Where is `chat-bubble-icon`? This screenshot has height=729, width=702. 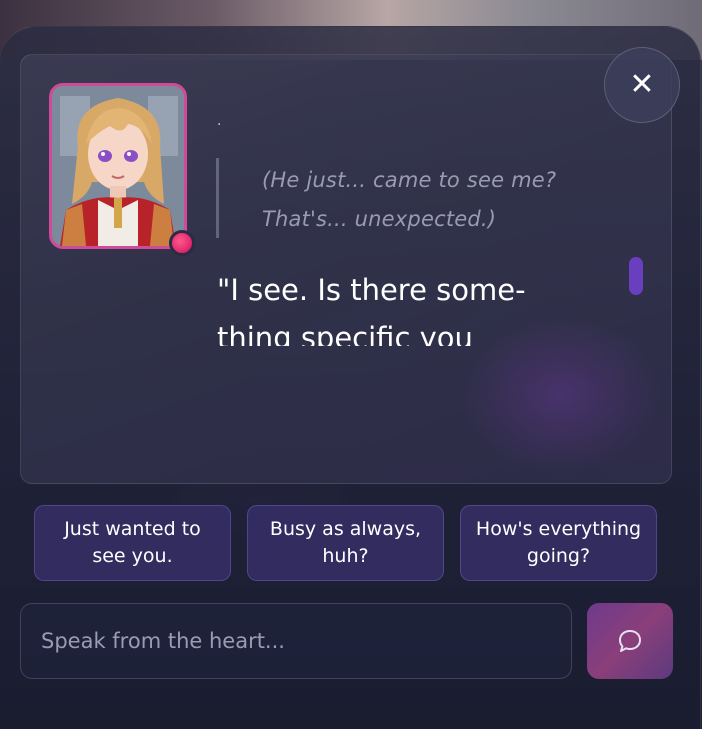
chat-bubble-icon is located at coordinates (630, 641).